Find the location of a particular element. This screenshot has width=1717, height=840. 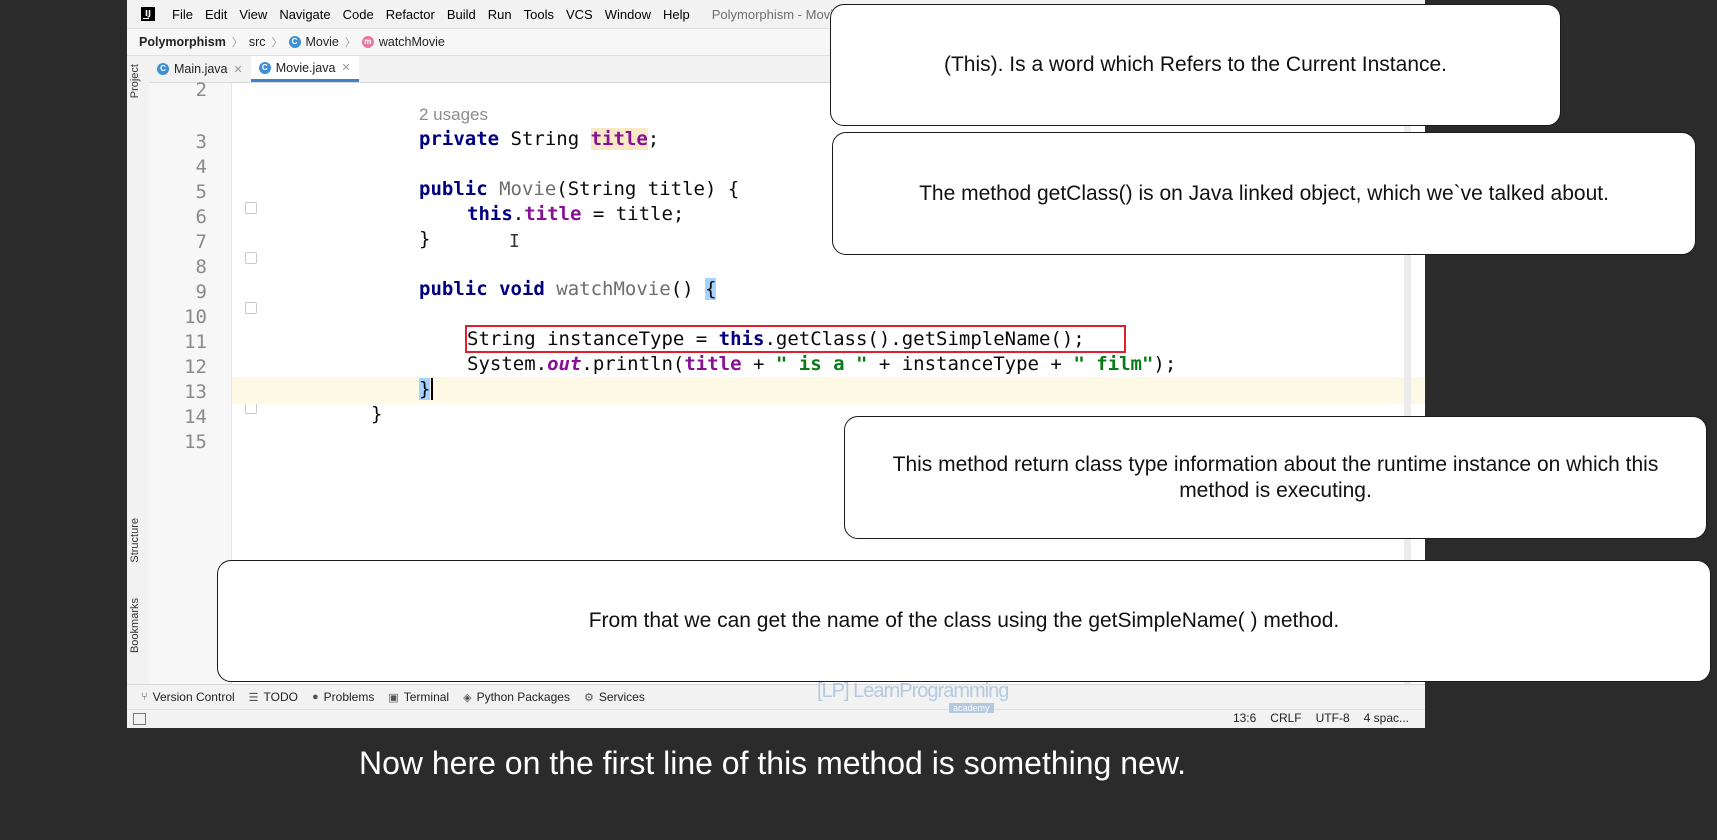

code-text: System. is located at coordinates (507, 364).